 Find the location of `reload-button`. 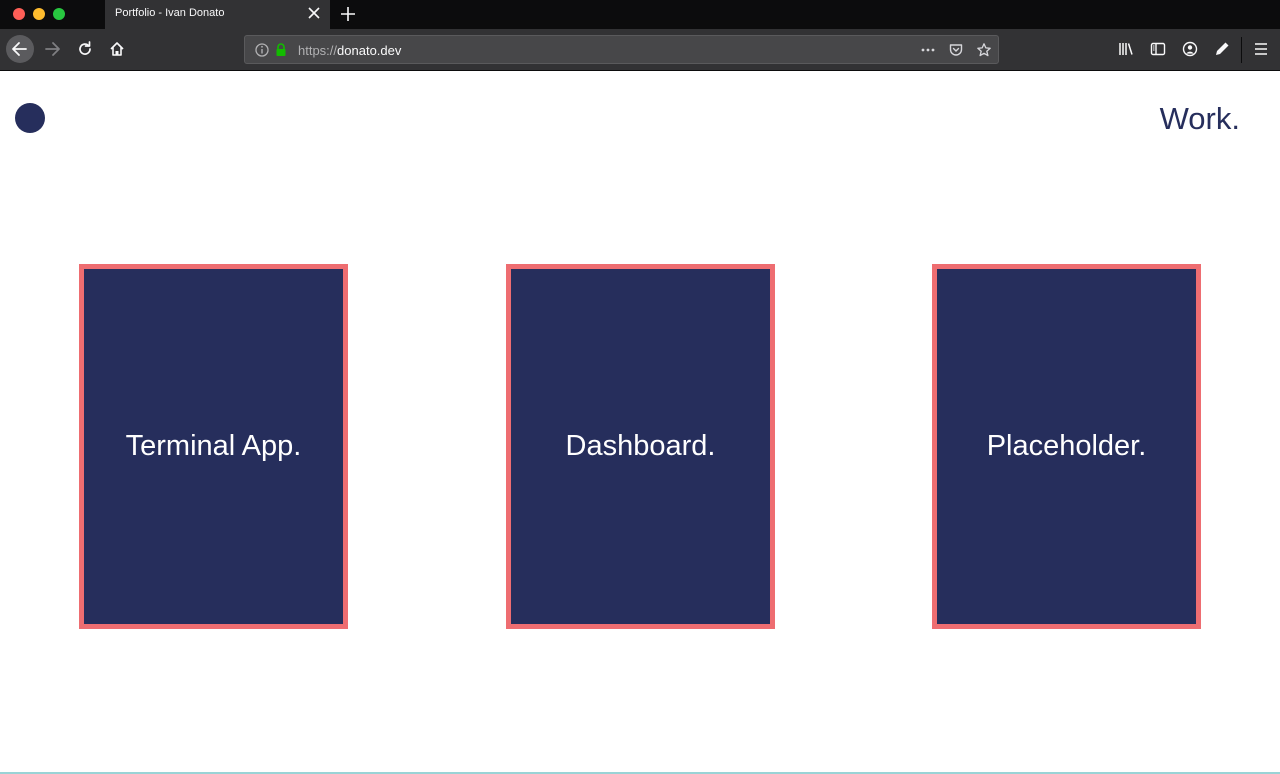

reload-button is located at coordinates (85, 49).